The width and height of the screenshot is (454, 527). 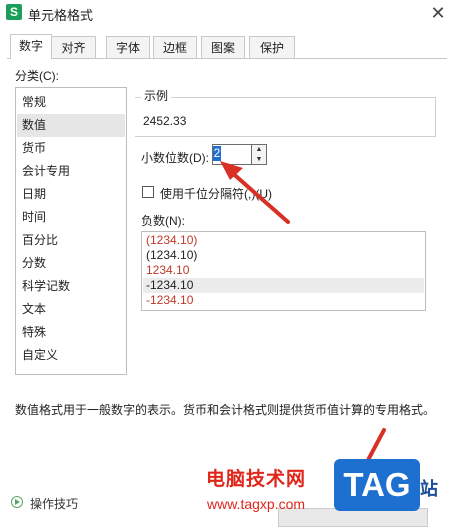 I want to click on category-item-scientific: 科学记数, so click(x=71, y=286).